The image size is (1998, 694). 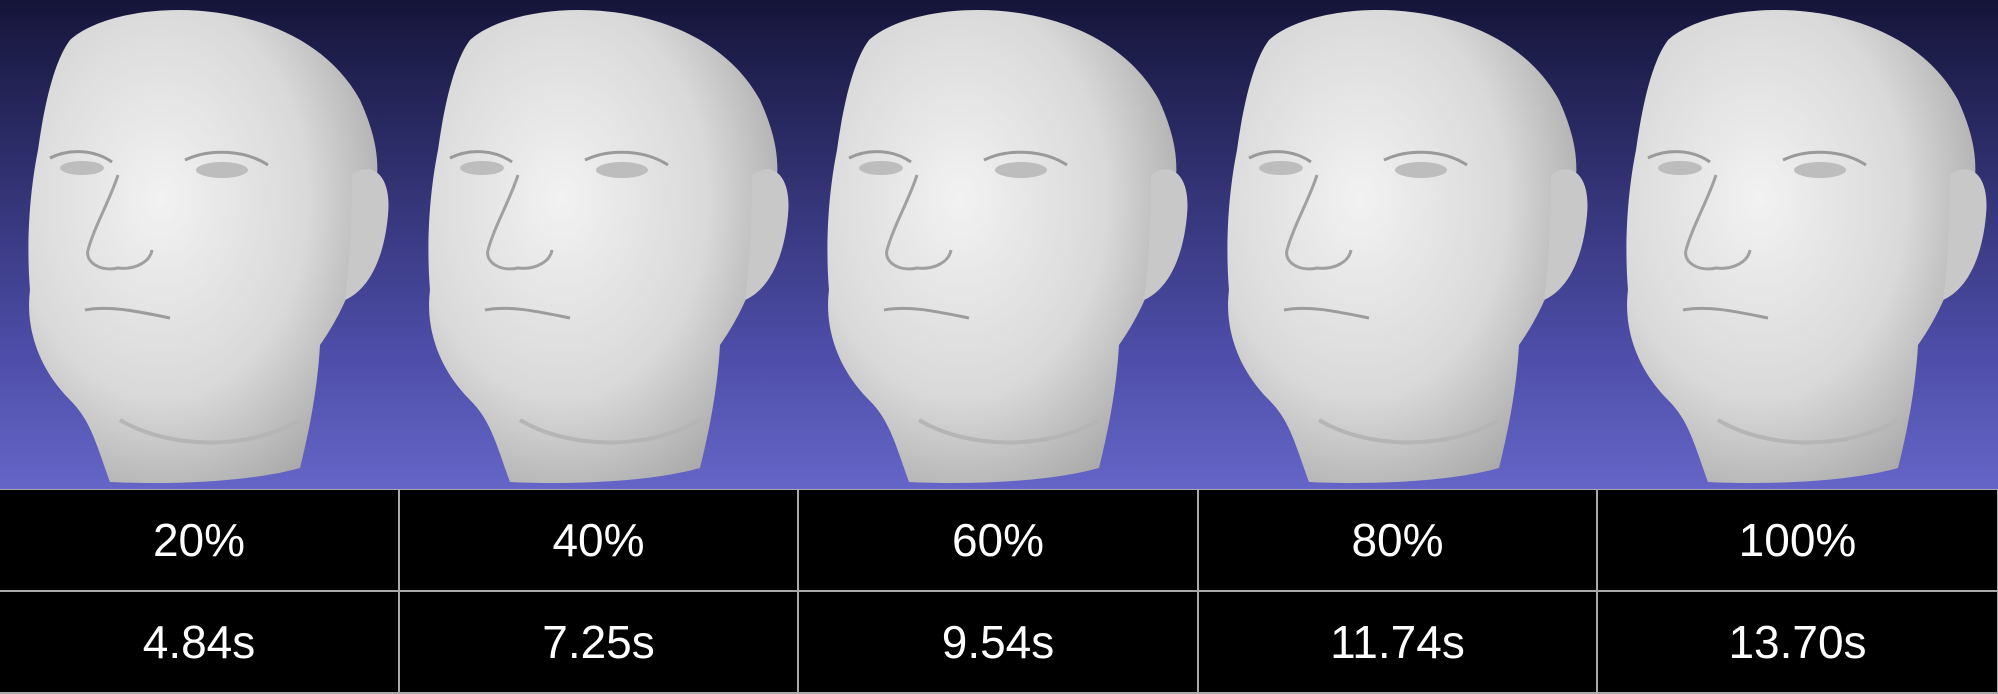 I want to click on time-cell-5: 13.70s, so click(x=1798, y=643).